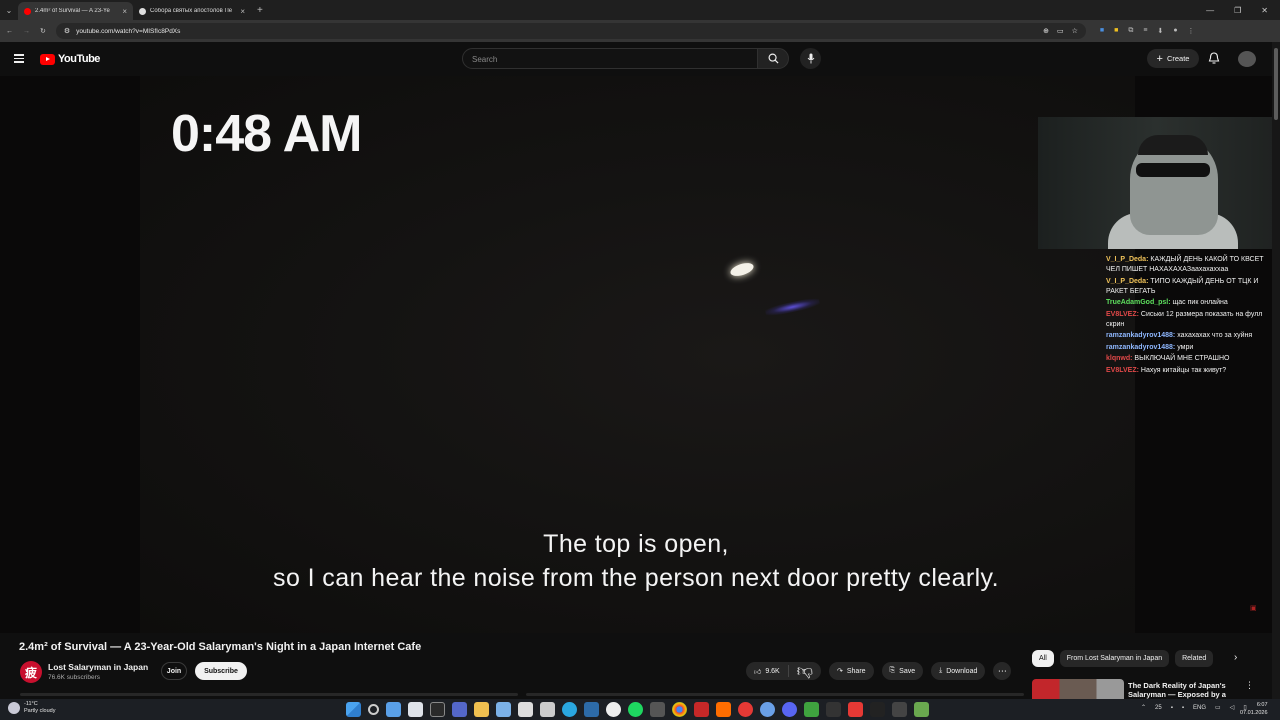  I want to click on maximize-icon: ❐, so click(1237, 10).